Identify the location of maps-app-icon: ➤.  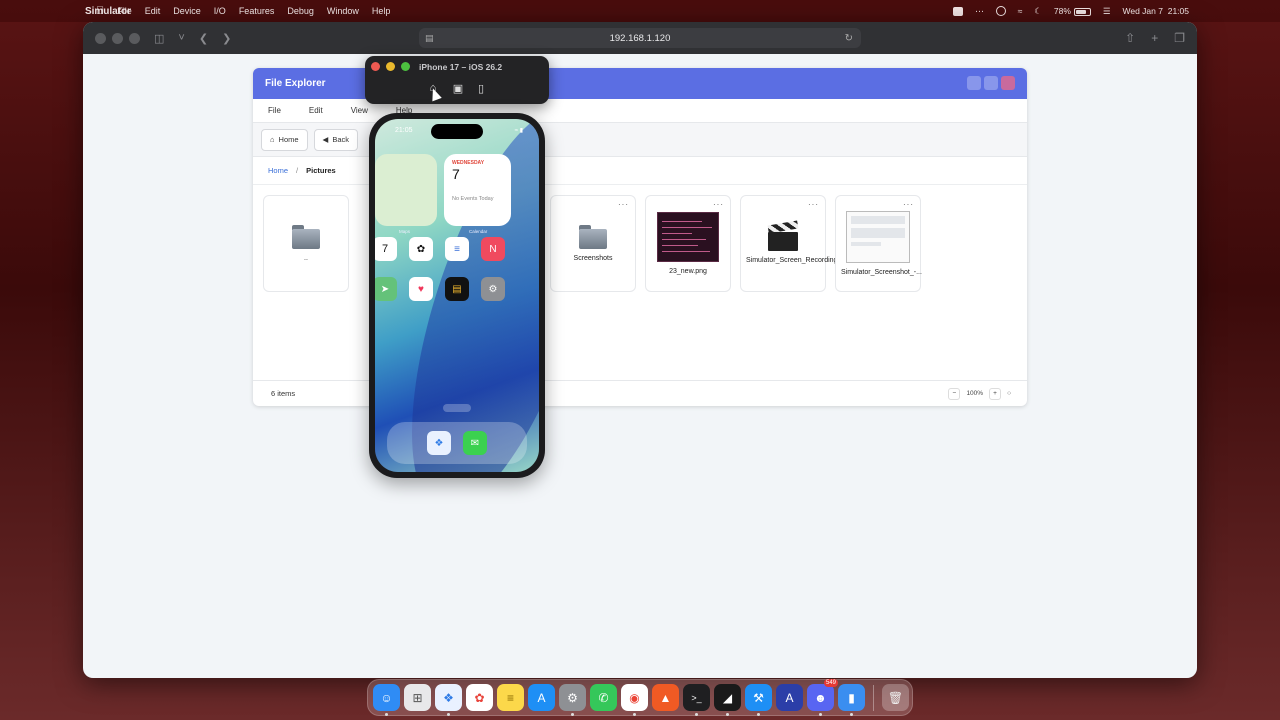
(386, 289).